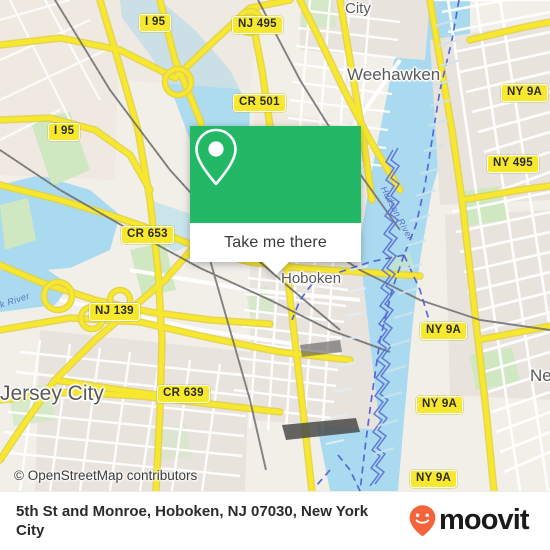 The height and width of the screenshot is (550, 550). Describe the element at coordinates (540, 375) in the screenshot. I see `place-label: Ne` at that location.